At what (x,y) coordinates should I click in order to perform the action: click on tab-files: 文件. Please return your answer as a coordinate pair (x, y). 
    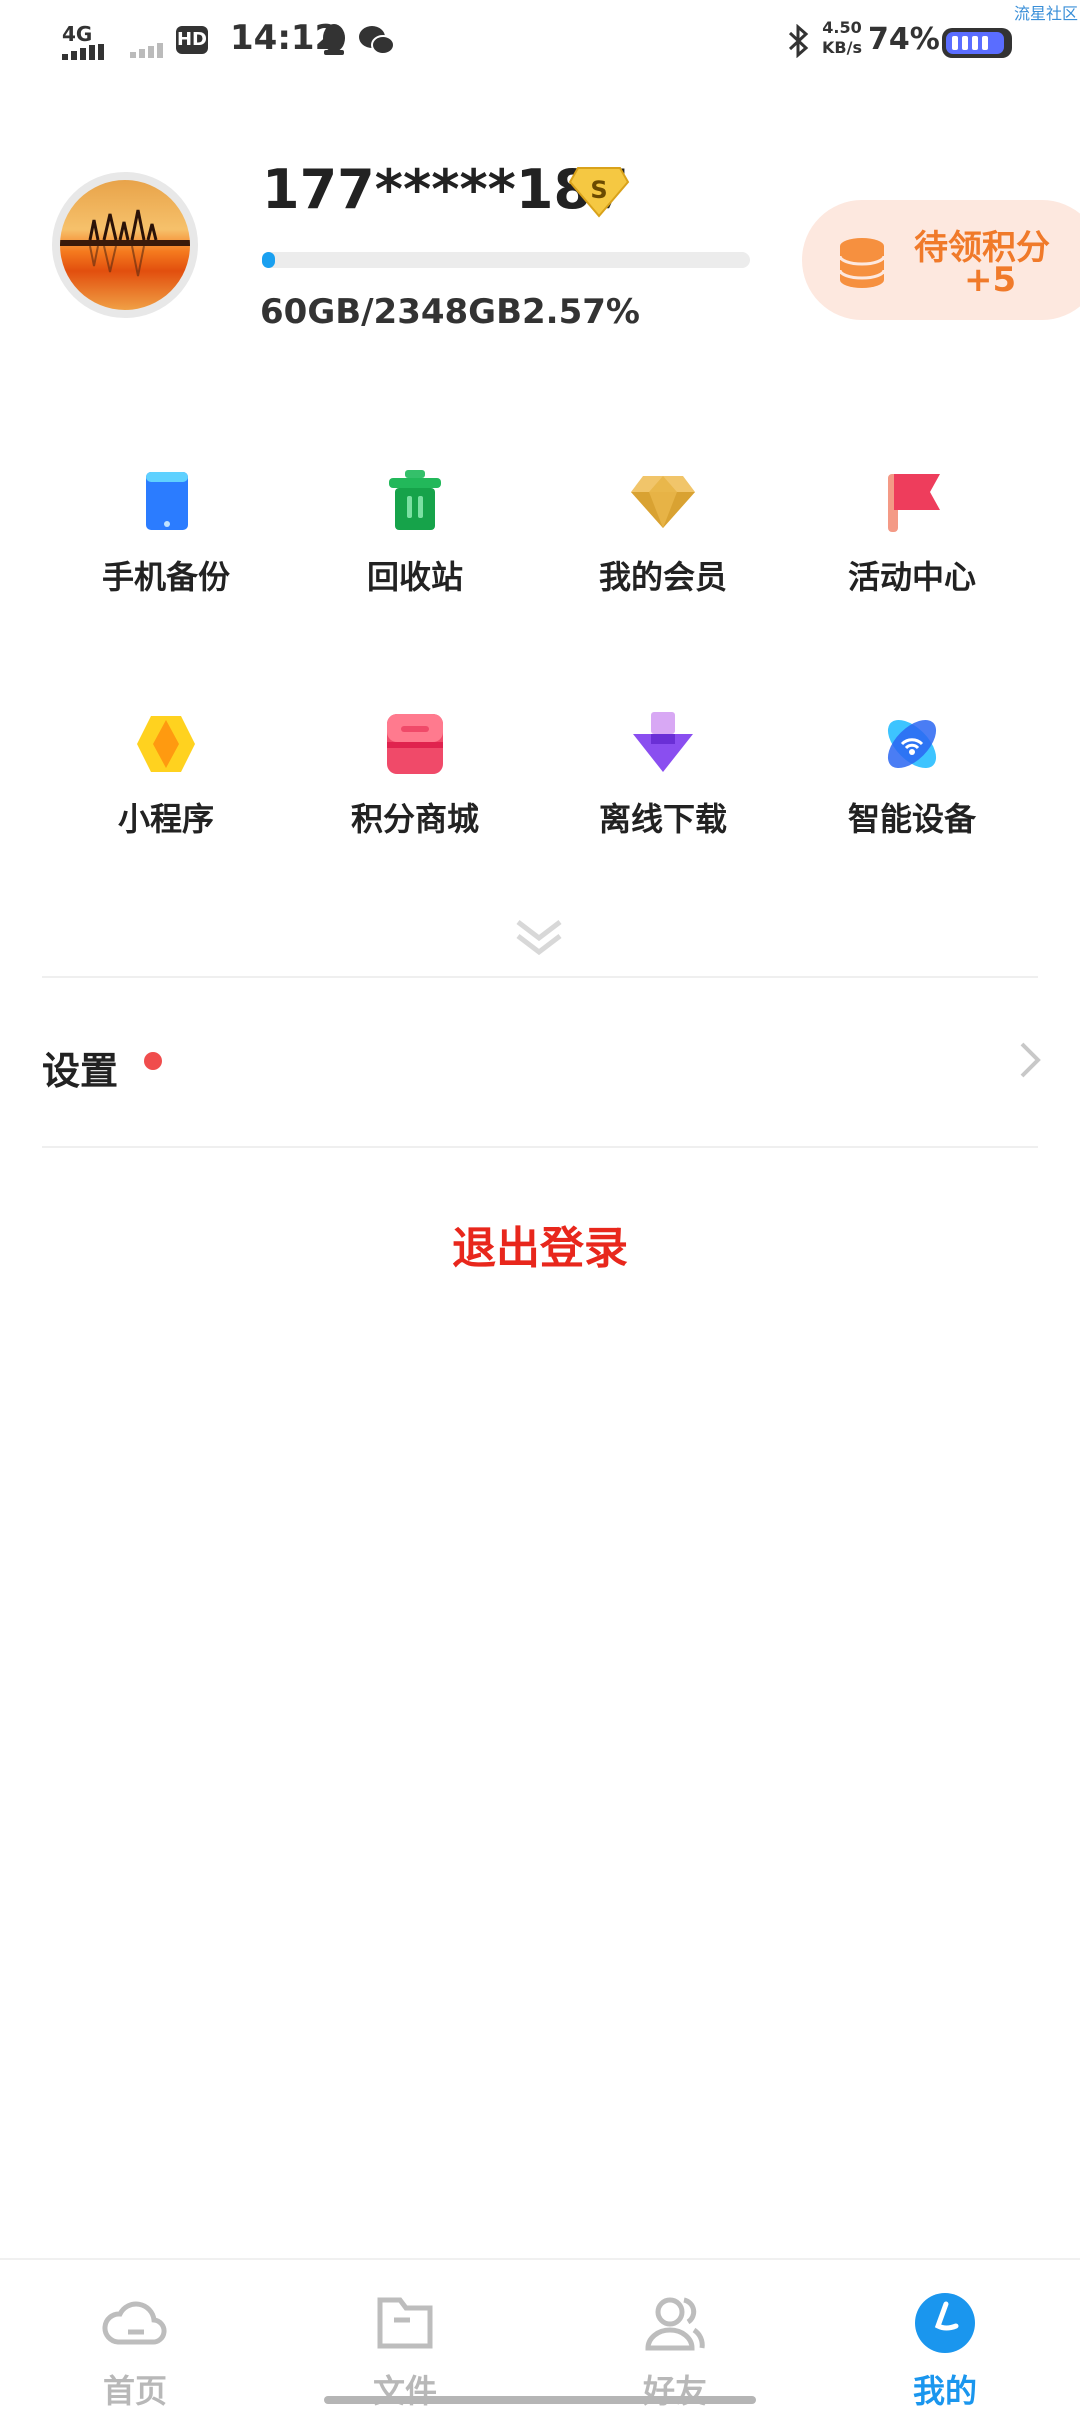
    Looking at the image, I should click on (405, 2335).